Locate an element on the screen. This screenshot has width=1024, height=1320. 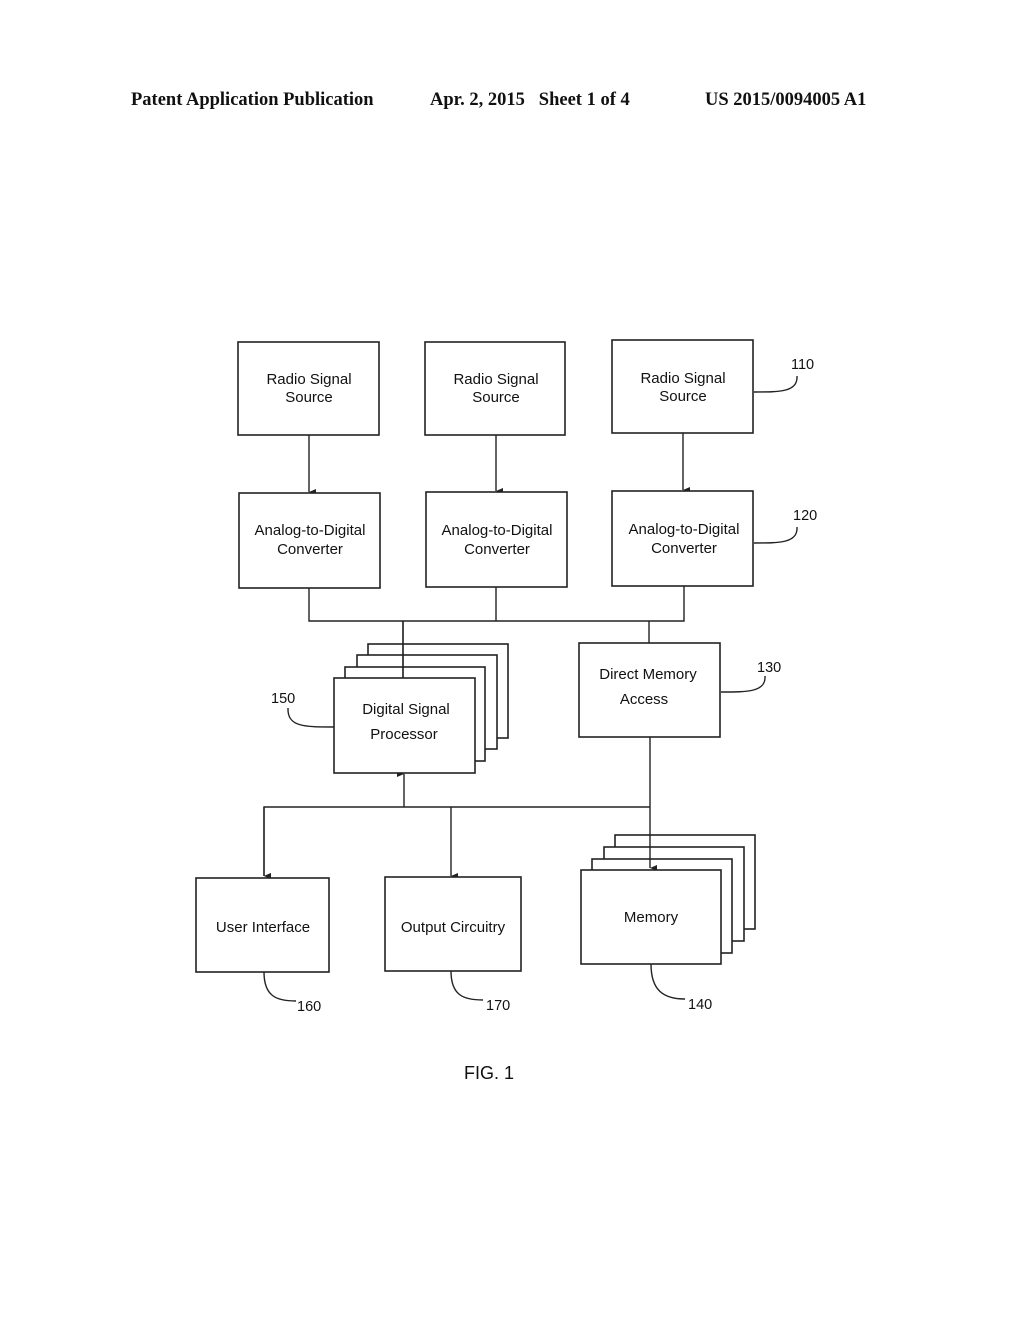
reference-numeral-150: 150 is located at coordinates (283, 699).